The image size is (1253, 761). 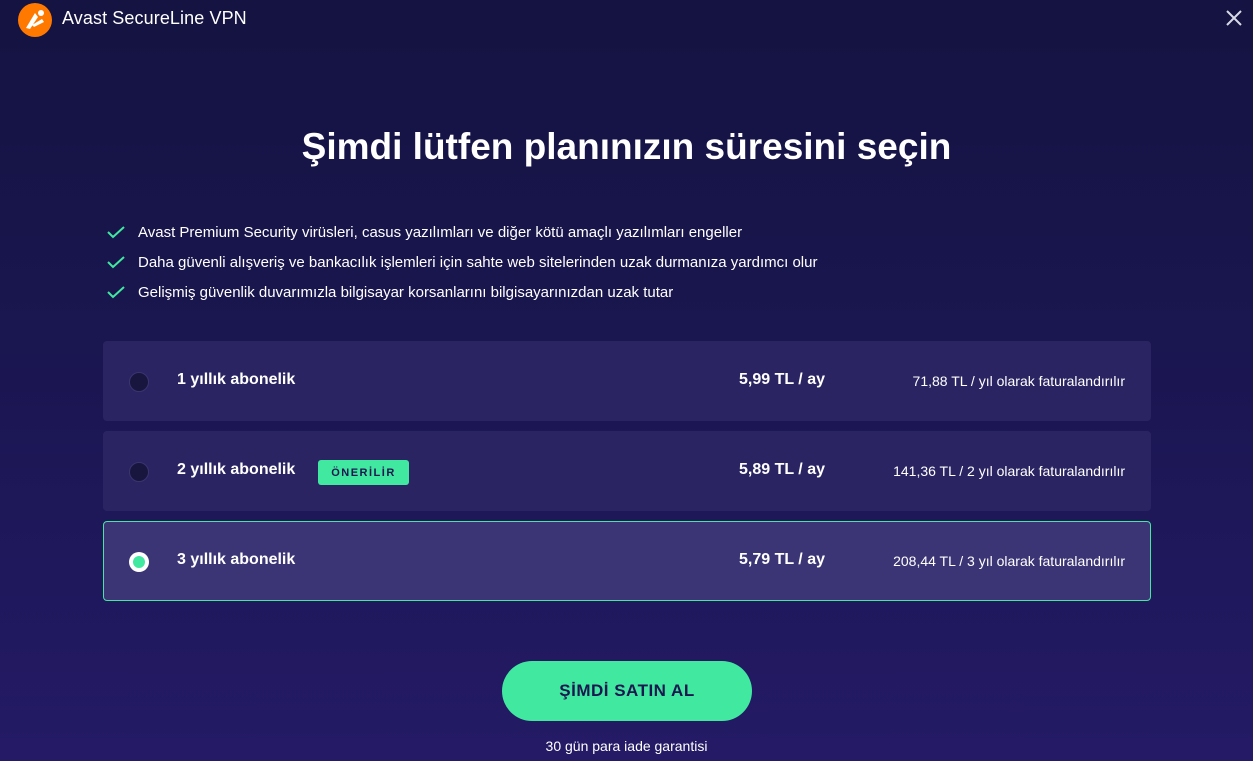 What do you see at coordinates (236, 559) in the screenshot?
I see `plan-name: 3 yıllık abonelik` at bounding box center [236, 559].